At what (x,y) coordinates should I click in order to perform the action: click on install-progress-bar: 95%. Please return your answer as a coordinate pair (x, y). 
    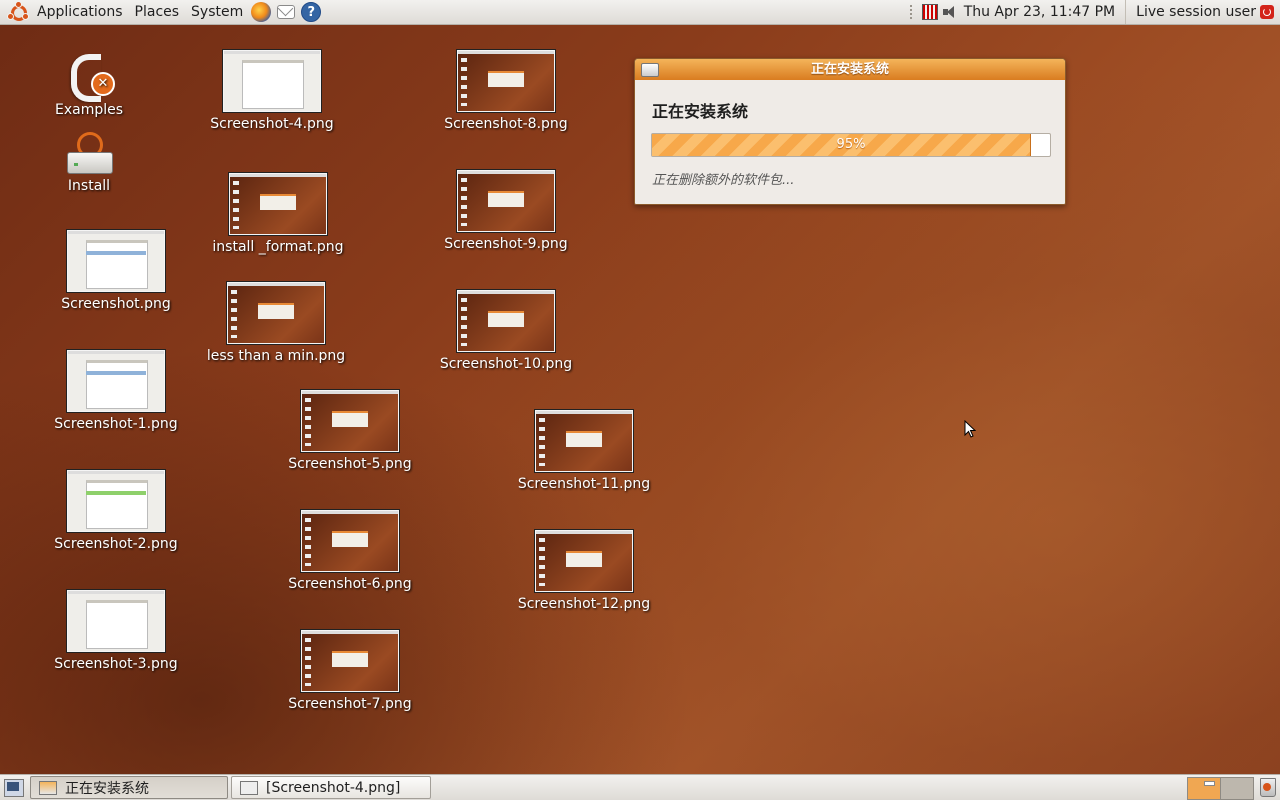
    Looking at the image, I should click on (851, 145).